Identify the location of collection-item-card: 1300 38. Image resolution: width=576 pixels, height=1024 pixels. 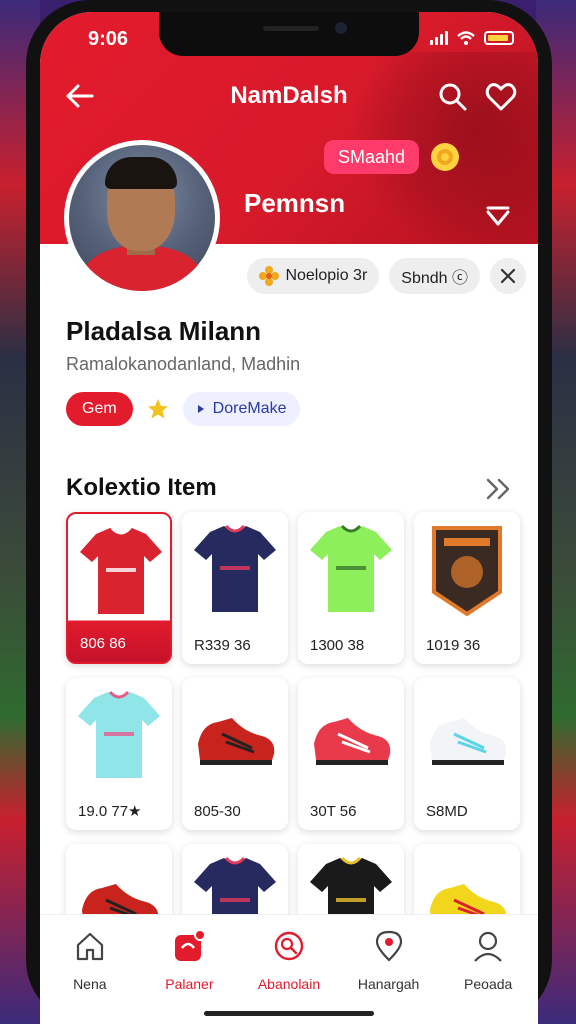
(351, 588).